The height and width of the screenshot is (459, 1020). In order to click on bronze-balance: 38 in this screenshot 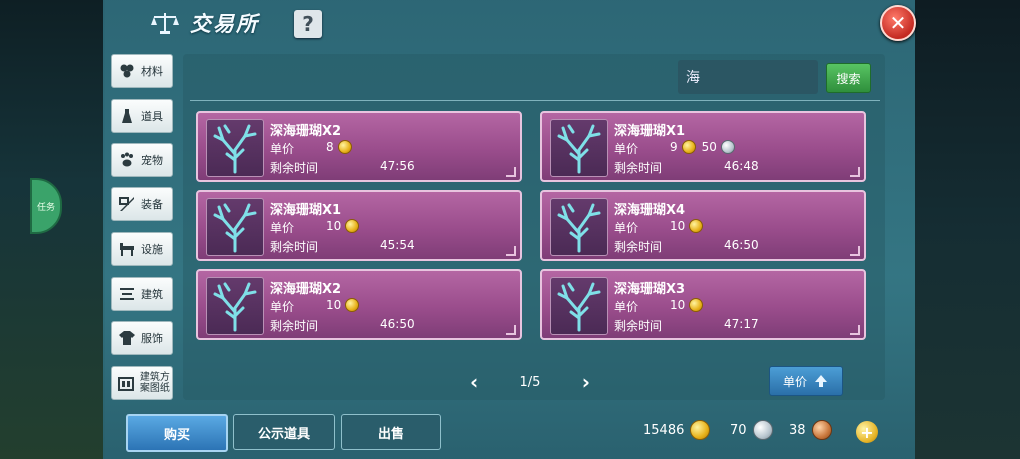, I will do `click(810, 430)`.